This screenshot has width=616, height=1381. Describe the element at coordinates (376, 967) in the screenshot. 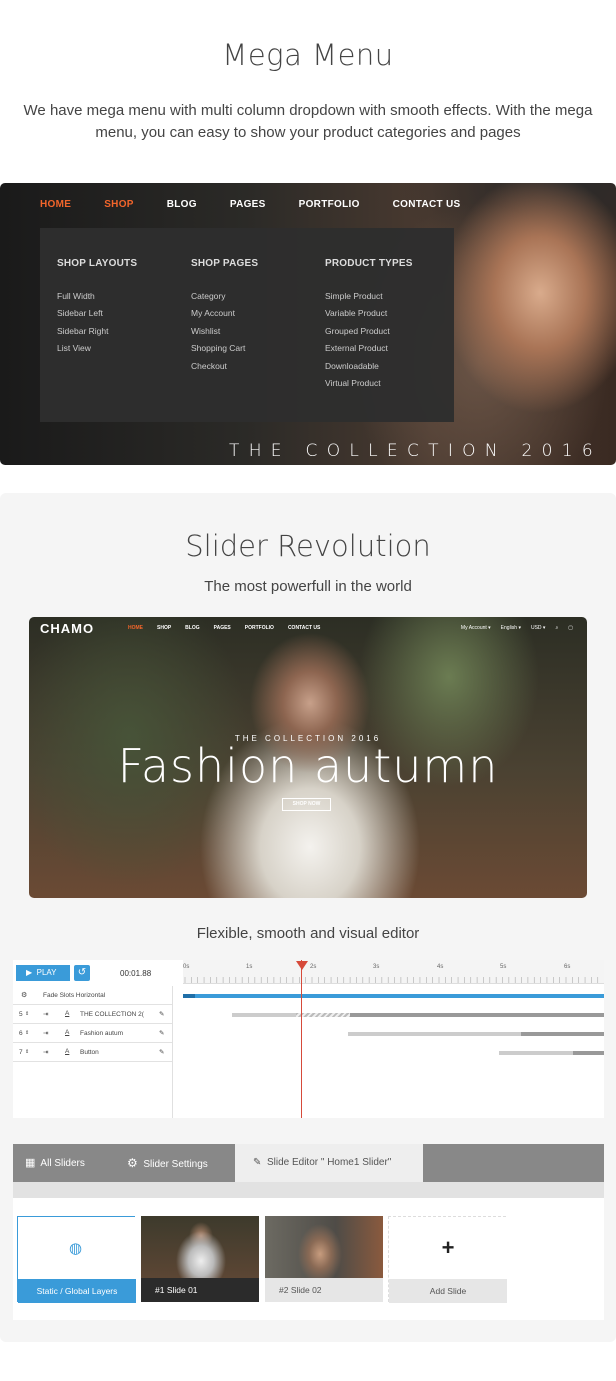

I see `tick-label: 3s` at that location.